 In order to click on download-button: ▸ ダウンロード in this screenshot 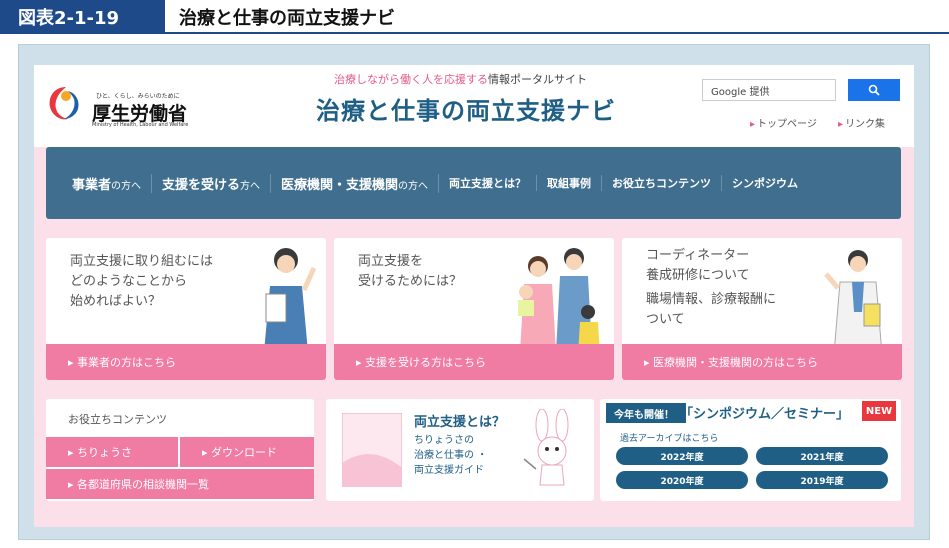, I will do `click(247, 452)`.